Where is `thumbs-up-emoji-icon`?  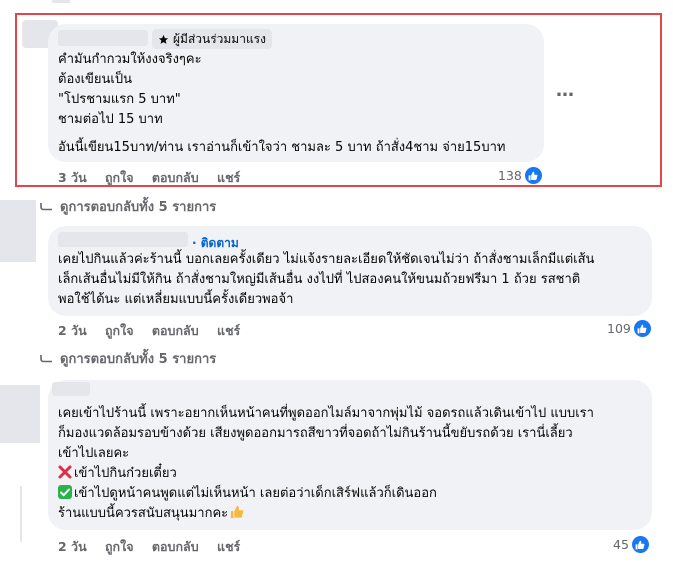 thumbs-up-emoji-icon is located at coordinates (237, 512).